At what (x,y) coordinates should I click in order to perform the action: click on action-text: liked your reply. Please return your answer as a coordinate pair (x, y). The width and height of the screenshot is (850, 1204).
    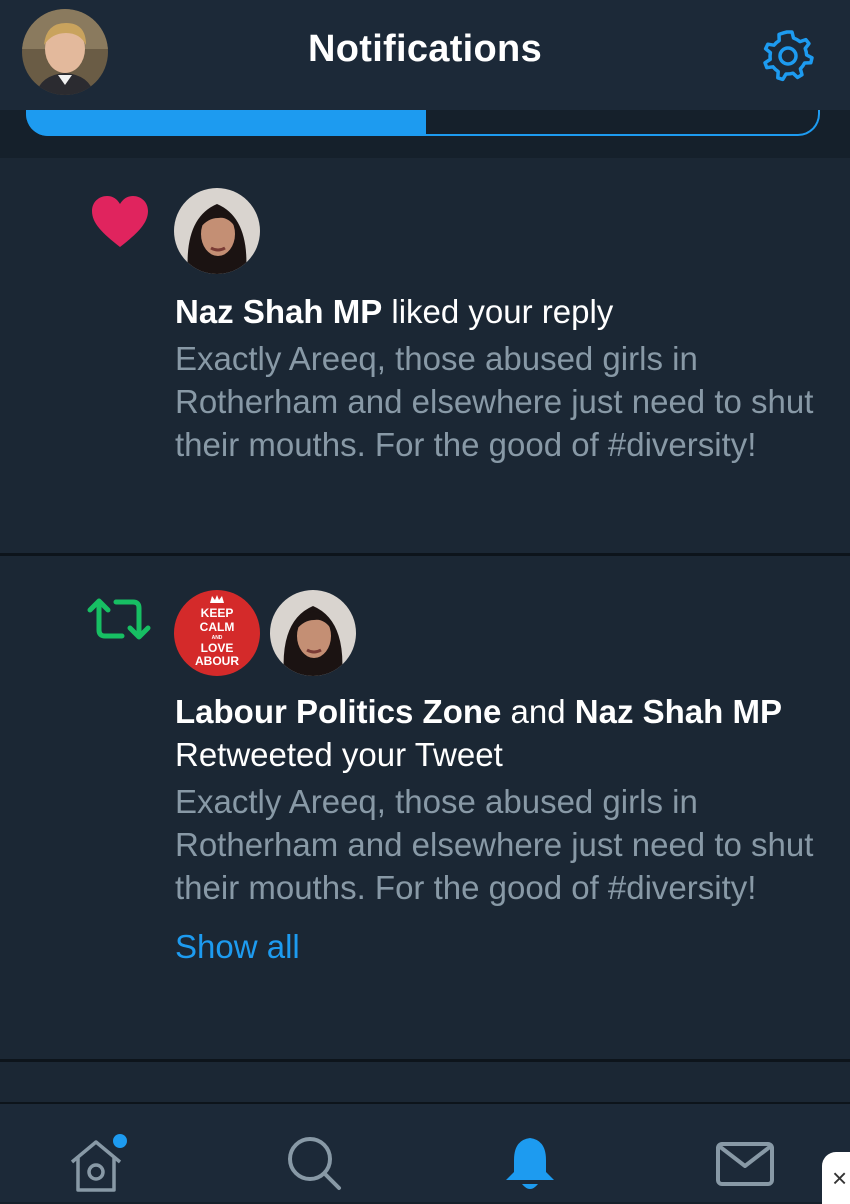
    Looking at the image, I should click on (498, 311).